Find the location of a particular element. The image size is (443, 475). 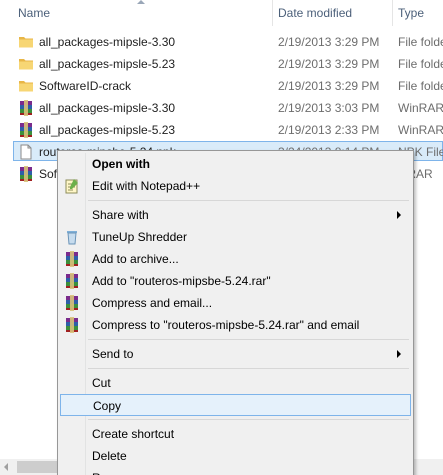

menu-item-label: Edit with Notepad++ is located at coordinates (146, 186).